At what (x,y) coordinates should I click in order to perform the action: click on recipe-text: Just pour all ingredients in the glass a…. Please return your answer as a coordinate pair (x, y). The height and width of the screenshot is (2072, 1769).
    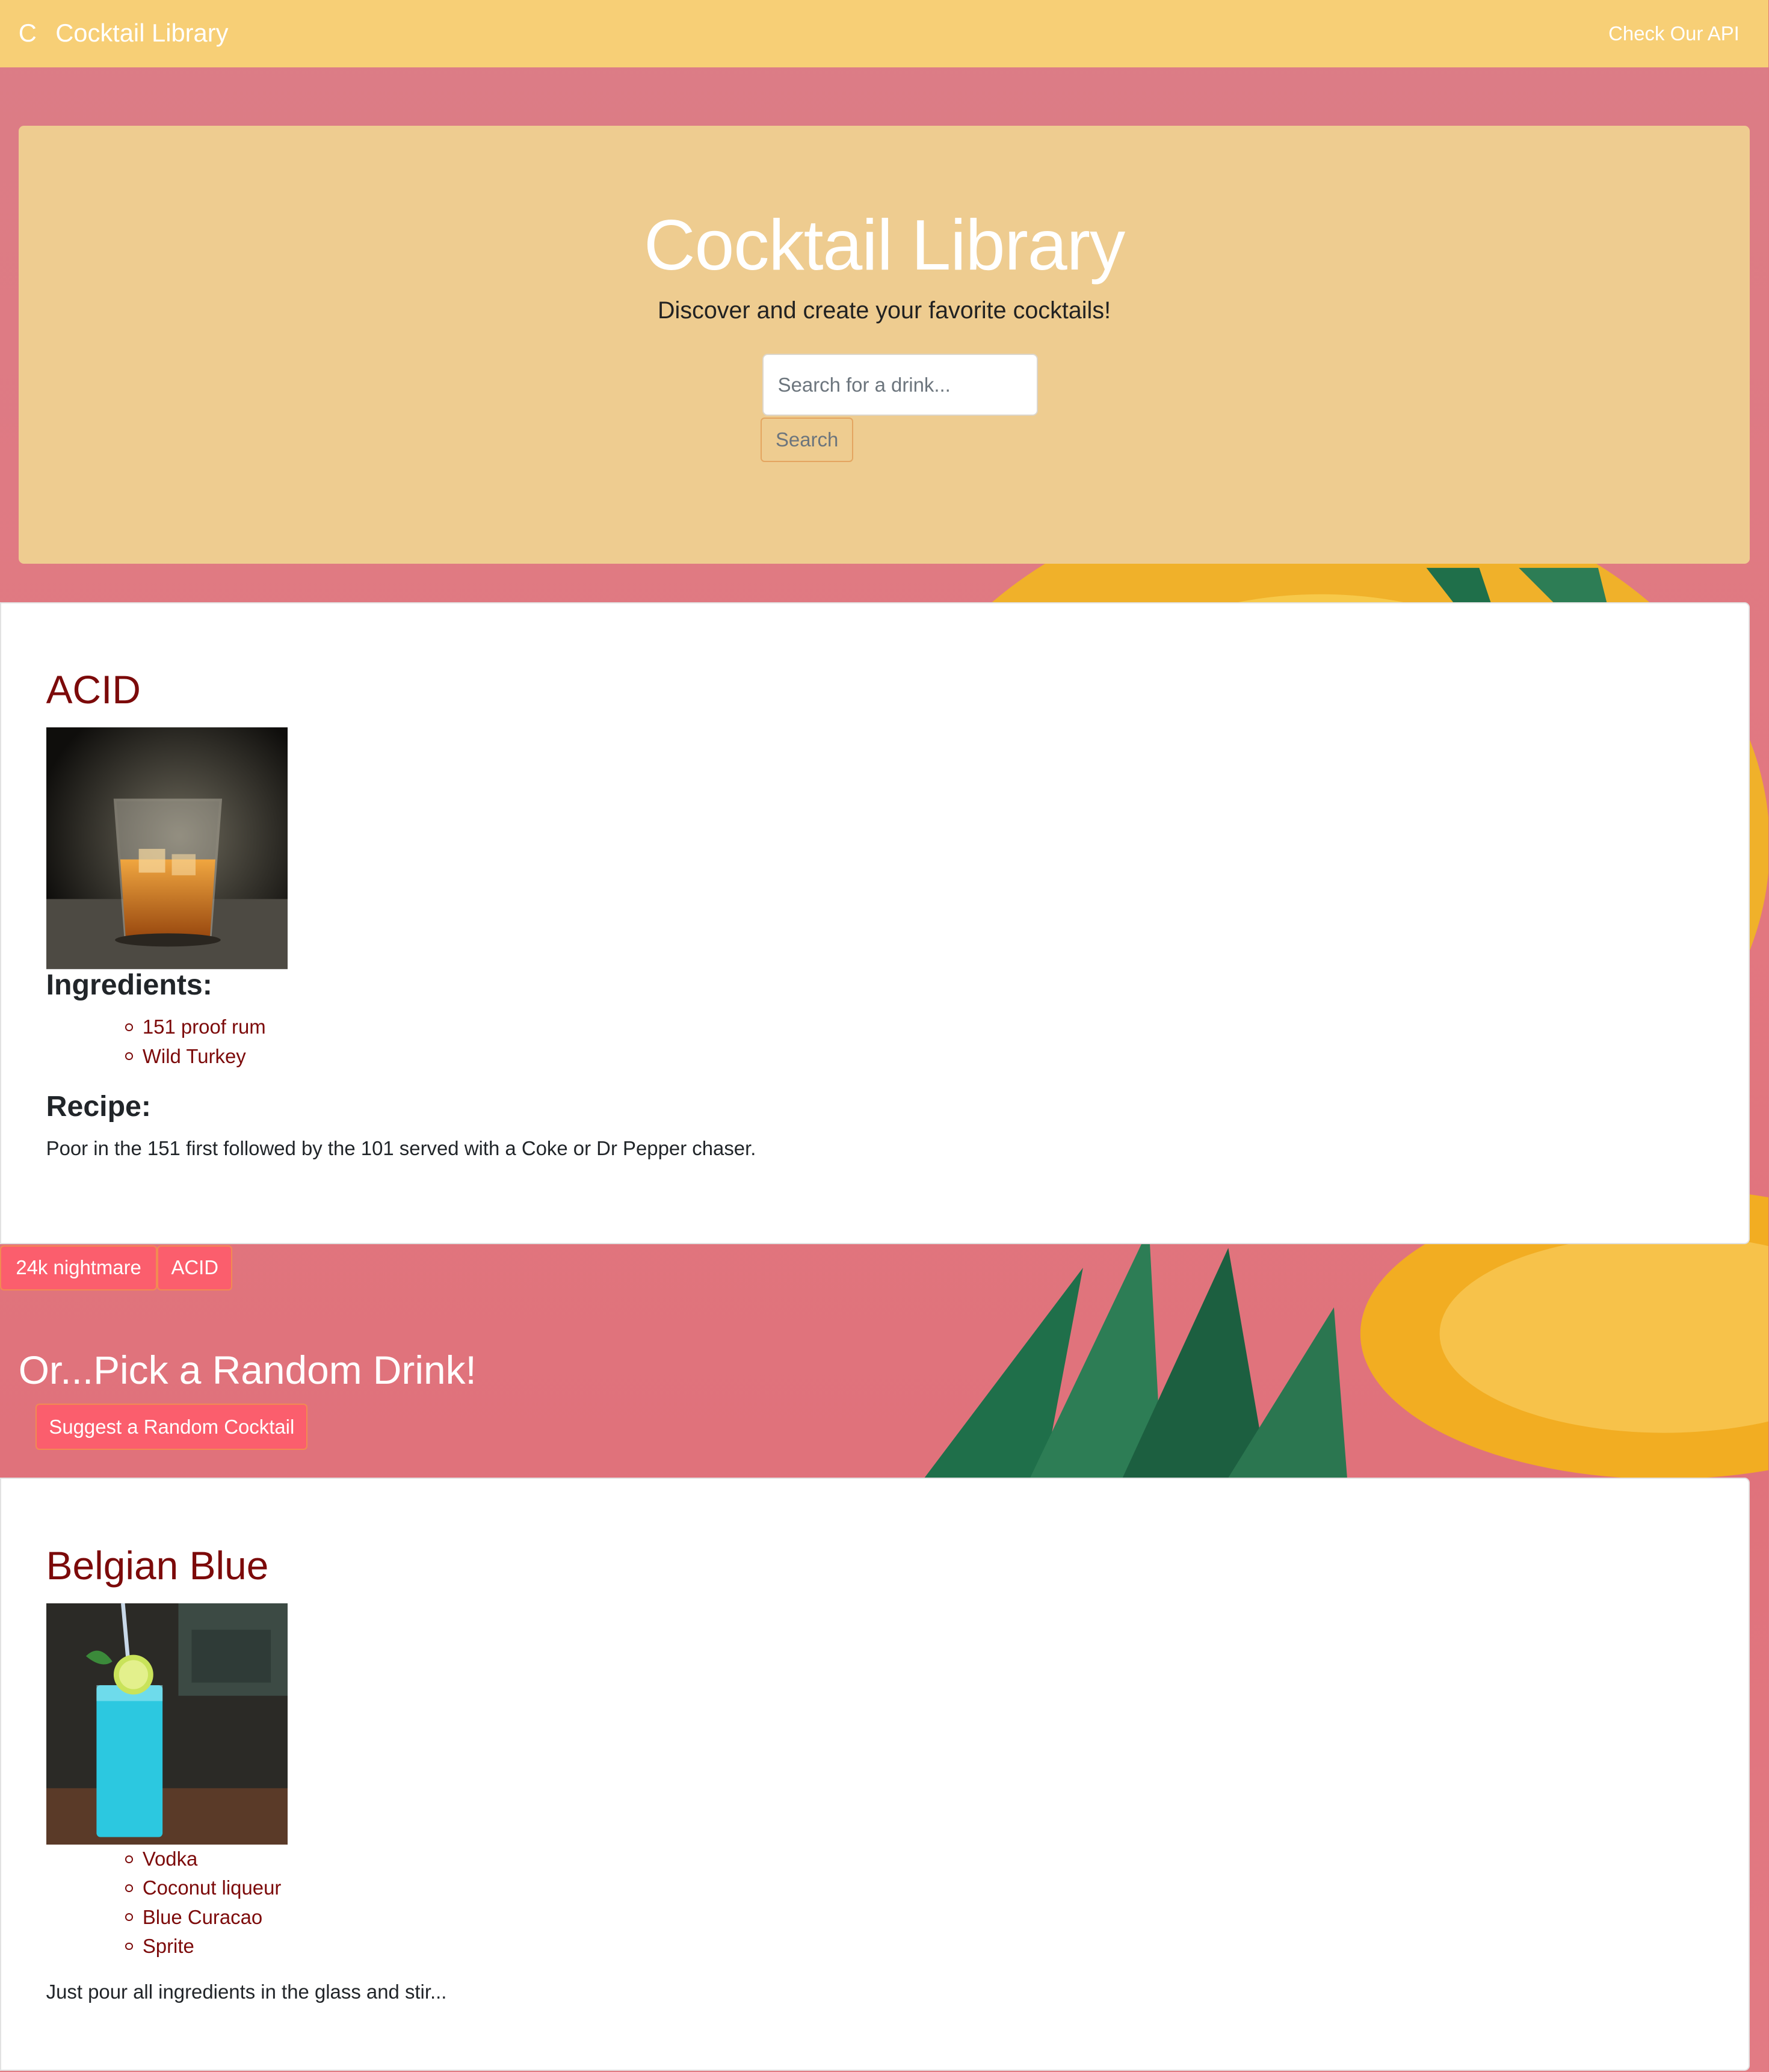
    Looking at the image, I should click on (247, 1992).